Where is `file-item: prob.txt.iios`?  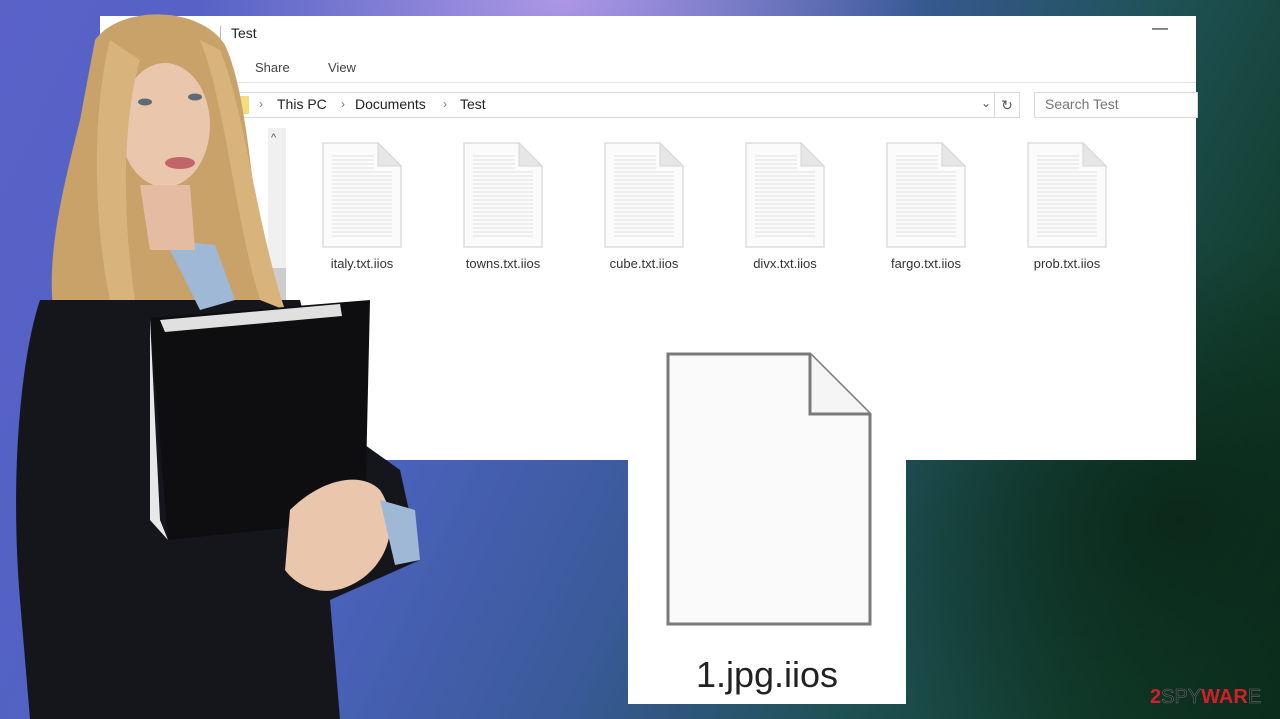 file-item: prob.txt.iios is located at coordinates (1067, 206).